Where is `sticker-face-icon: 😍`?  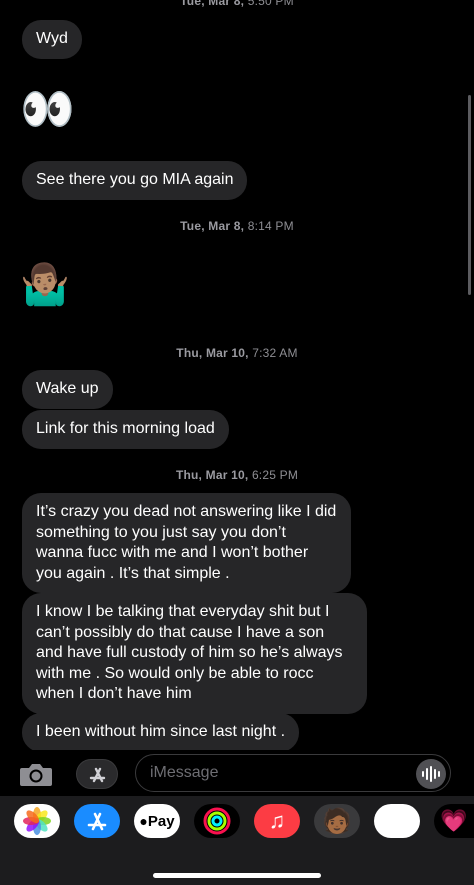 sticker-face-icon: 😍 is located at coordinates (397, 821).